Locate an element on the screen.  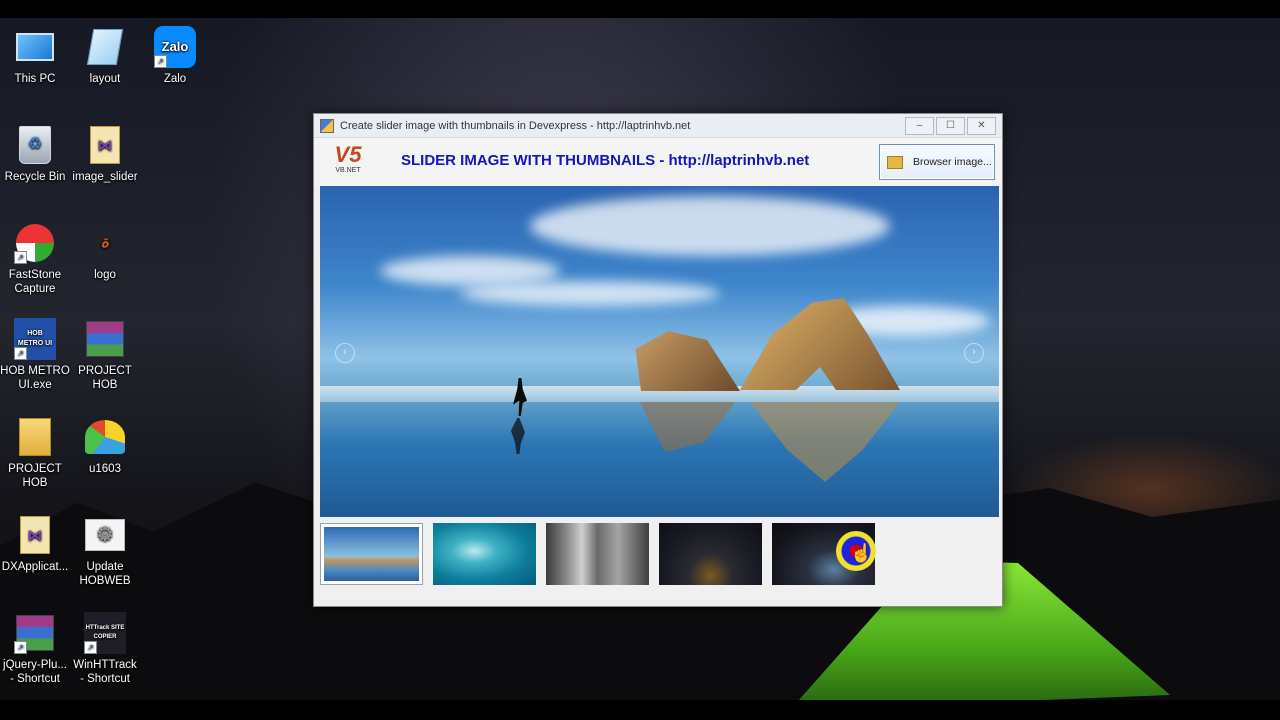
application-icon is located at coordinates (105, 437).